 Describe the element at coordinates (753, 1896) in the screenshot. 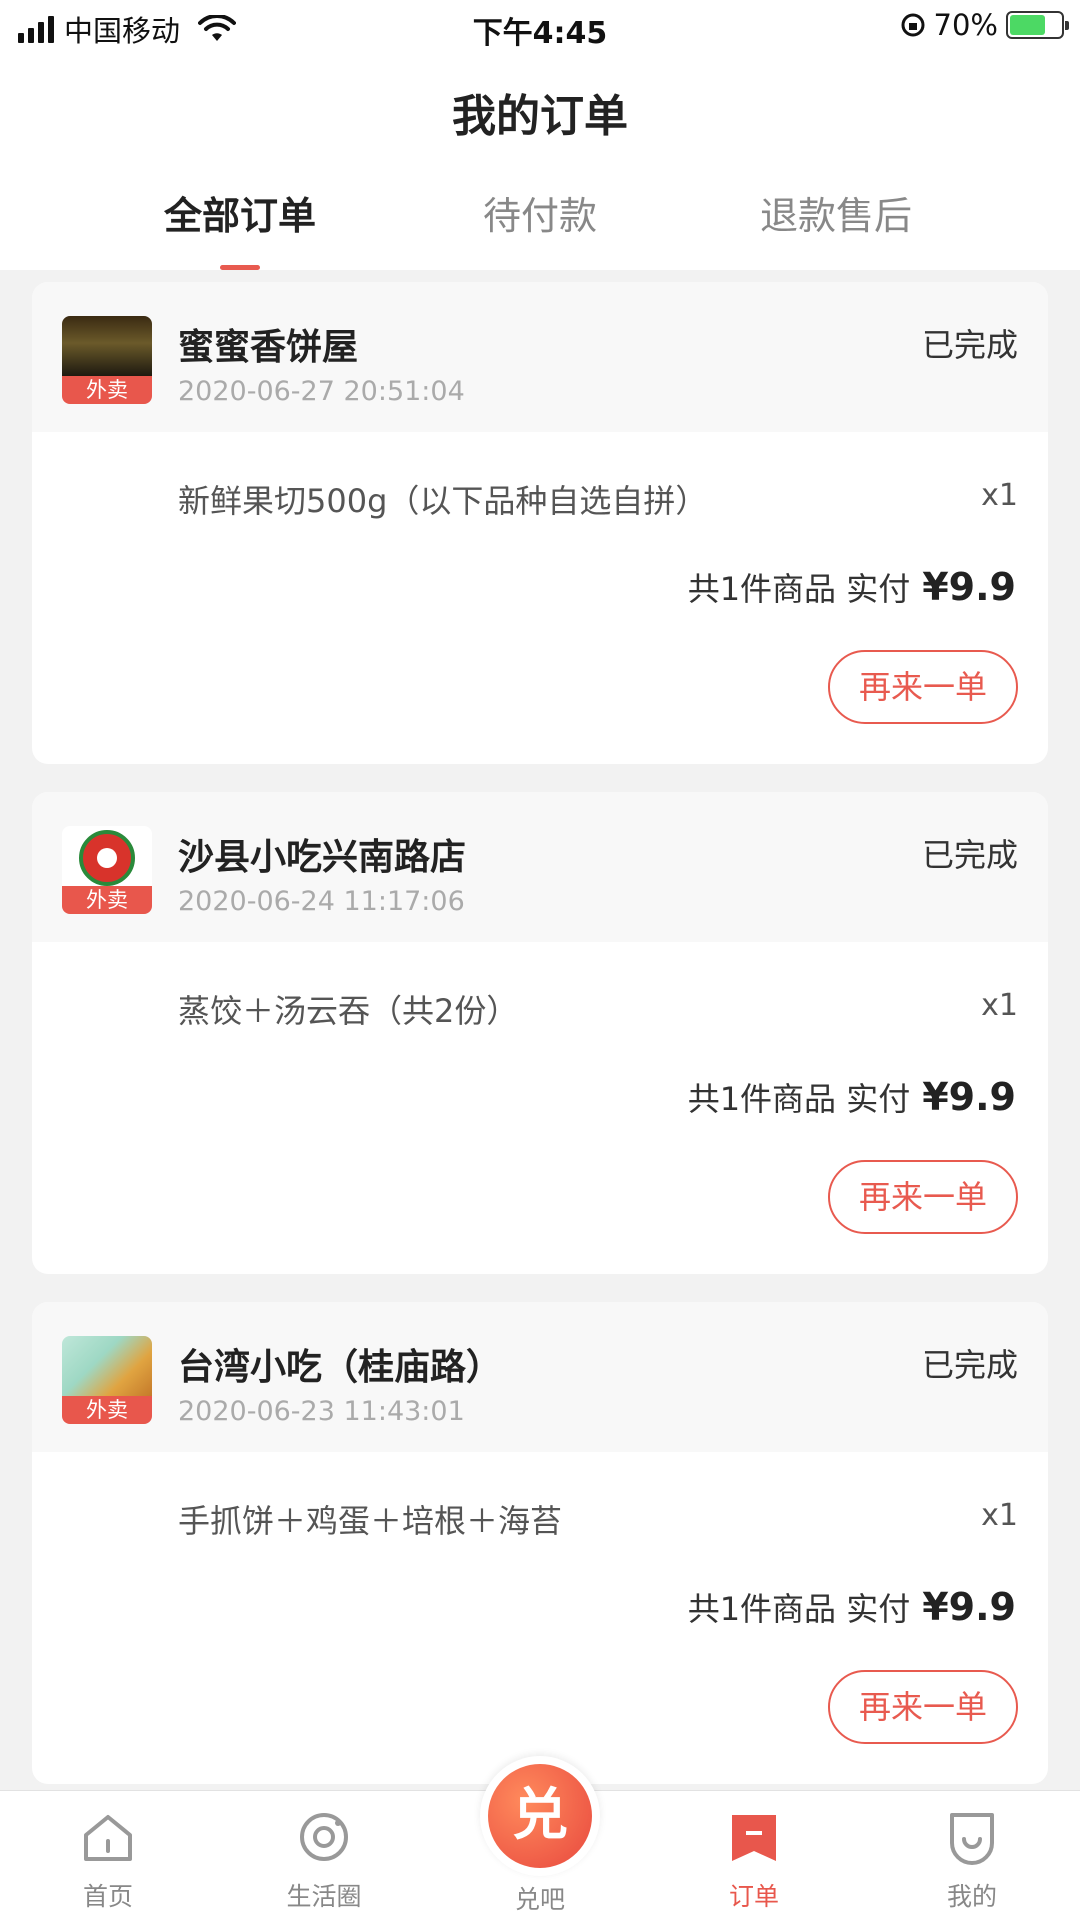

I see `nav-label: 订单` at that location.